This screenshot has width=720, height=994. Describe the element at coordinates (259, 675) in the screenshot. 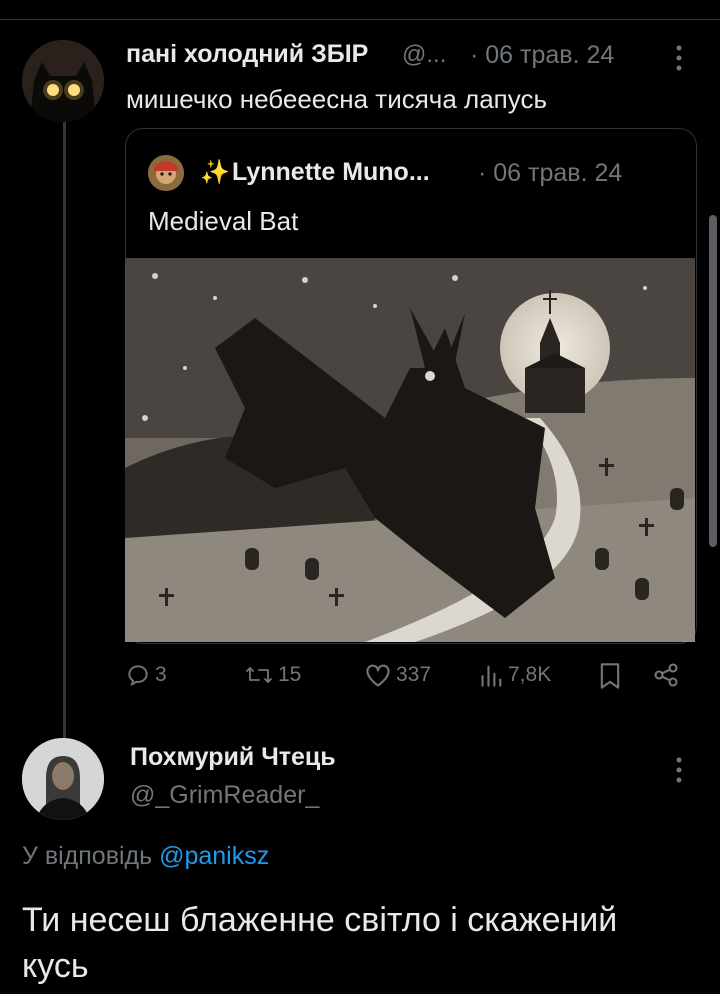

I see `repost-icon` at that location.